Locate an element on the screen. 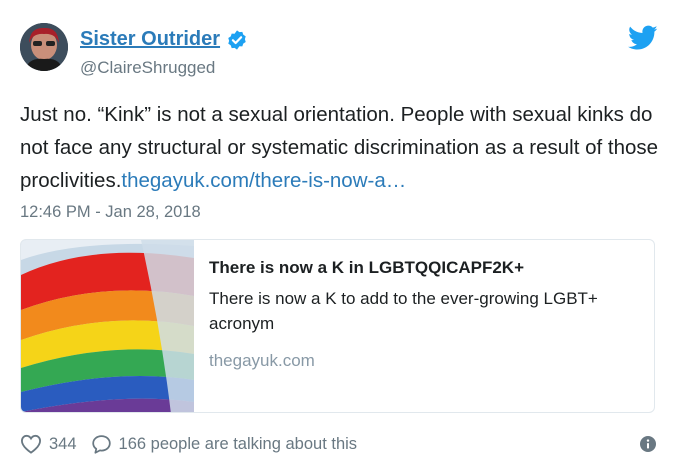 This screenshot has width=680, height=466. card-title: There is now a K in LGBTQQICAPF2K+ is located at coordinates (424, 268).